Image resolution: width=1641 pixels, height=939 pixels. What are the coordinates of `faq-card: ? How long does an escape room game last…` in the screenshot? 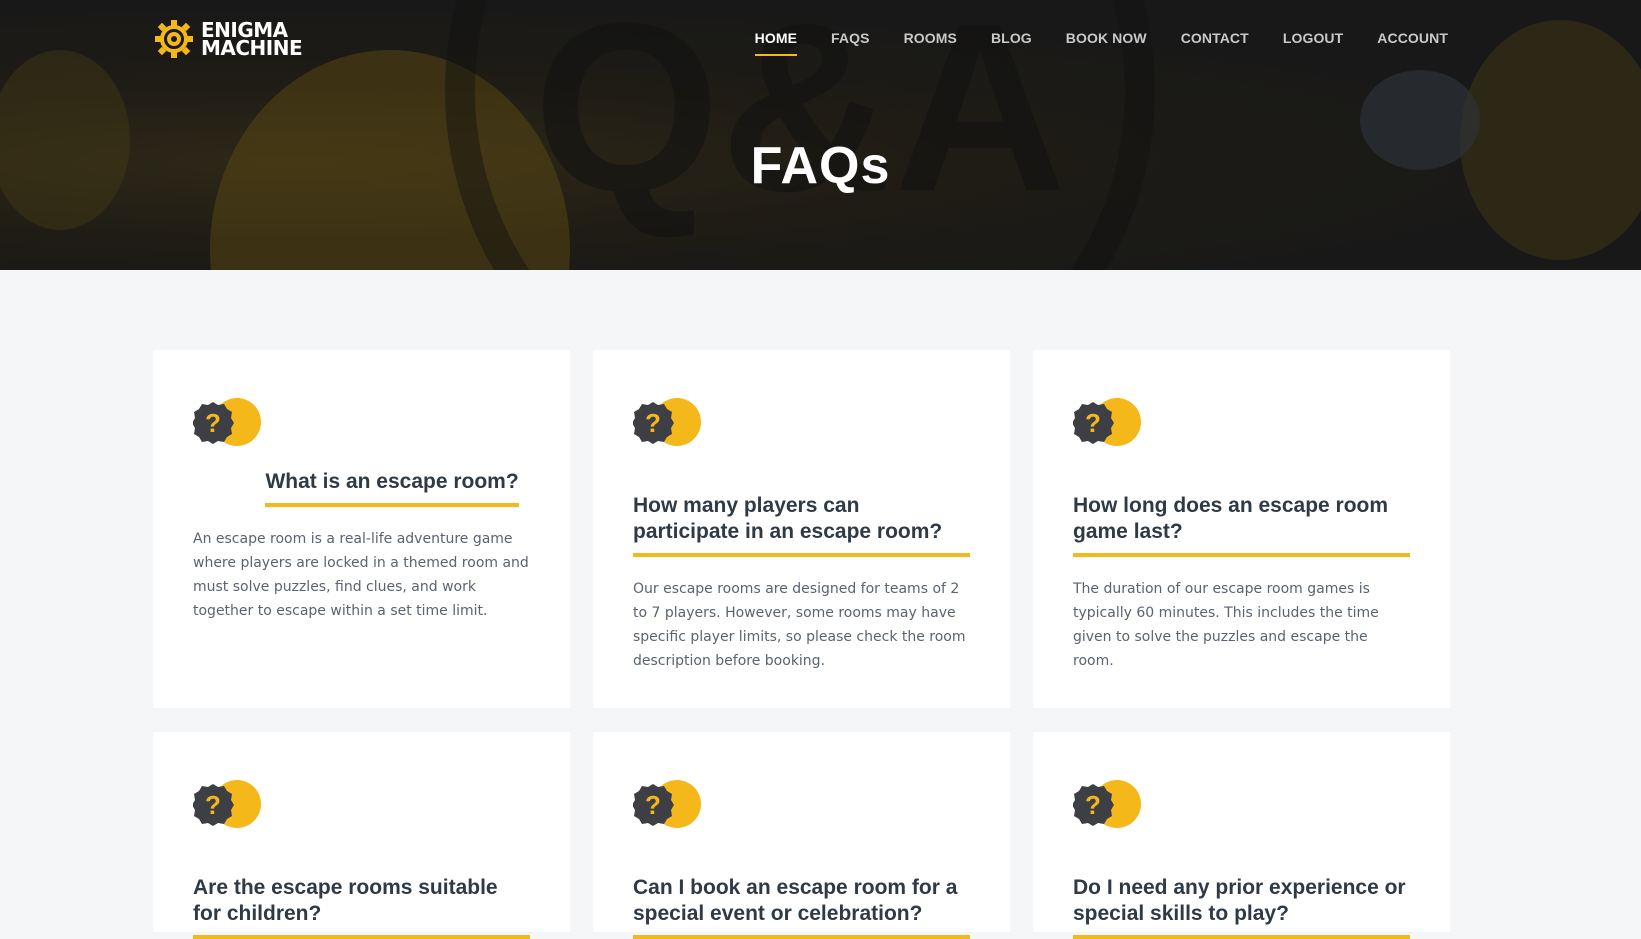 It's located at (1241, 529).